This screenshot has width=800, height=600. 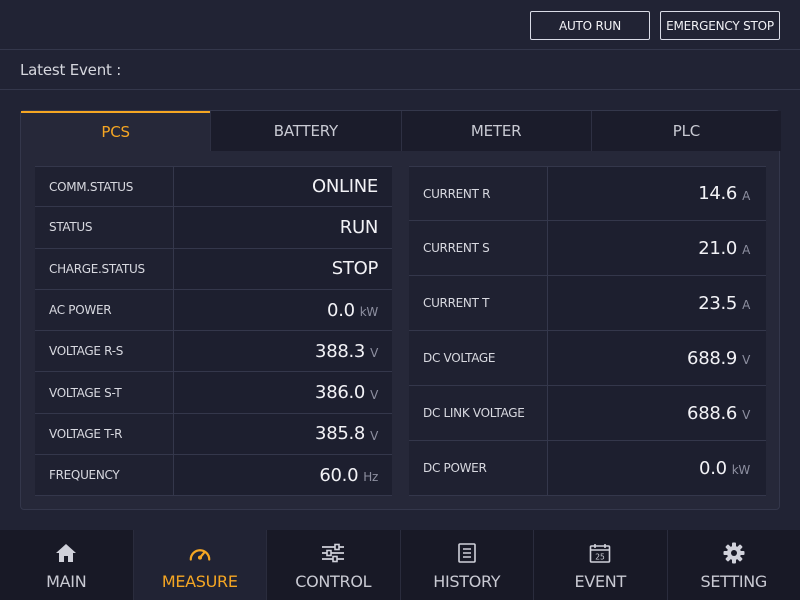 I want to click on calendar-icon: 25, so click(x=600, y=553).